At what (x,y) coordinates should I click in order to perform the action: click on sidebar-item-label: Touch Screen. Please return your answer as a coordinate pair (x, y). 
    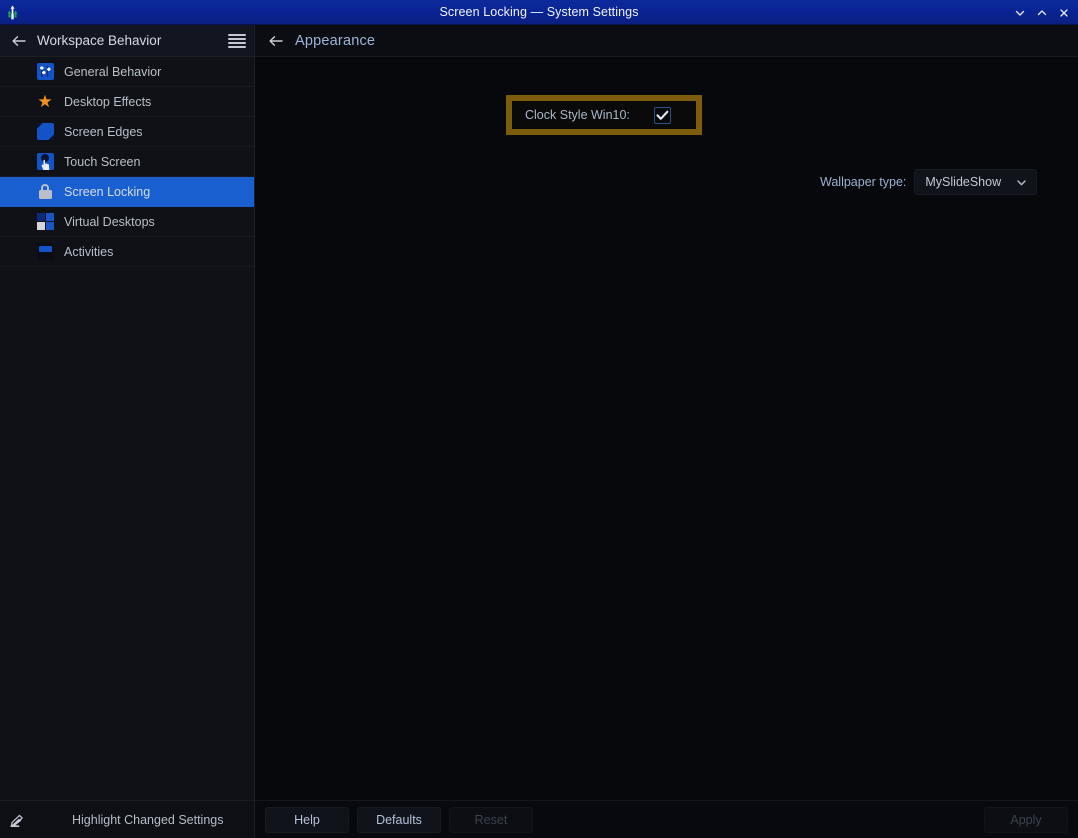
    Looking at the image, I should click on (102, 161).